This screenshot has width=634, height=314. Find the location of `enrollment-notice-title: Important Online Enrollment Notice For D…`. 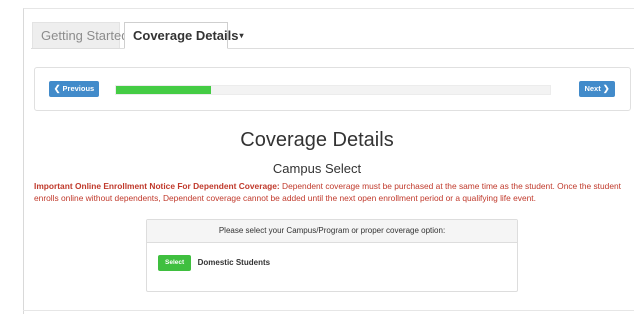

enrollment-notice-title: Important Online Enrollment Notice For D… is located at coordinates (157, 186).